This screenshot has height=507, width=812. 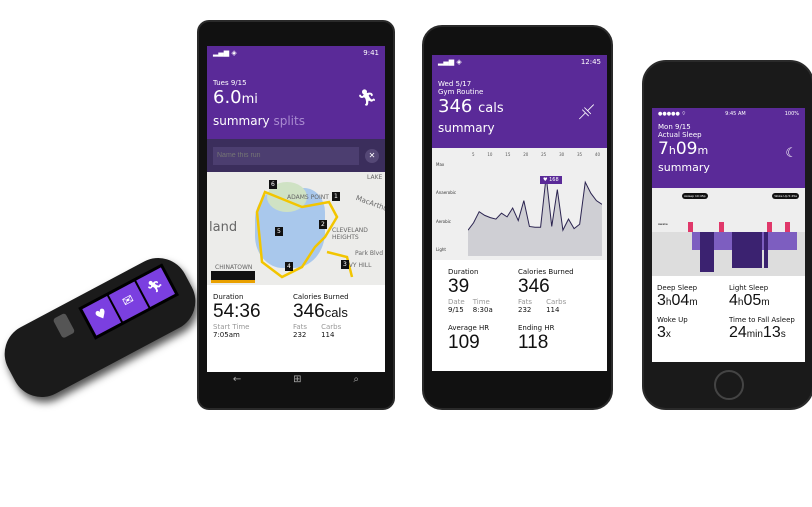 I want to click on zone-label: Aerobic, so click(x=443, y=221).